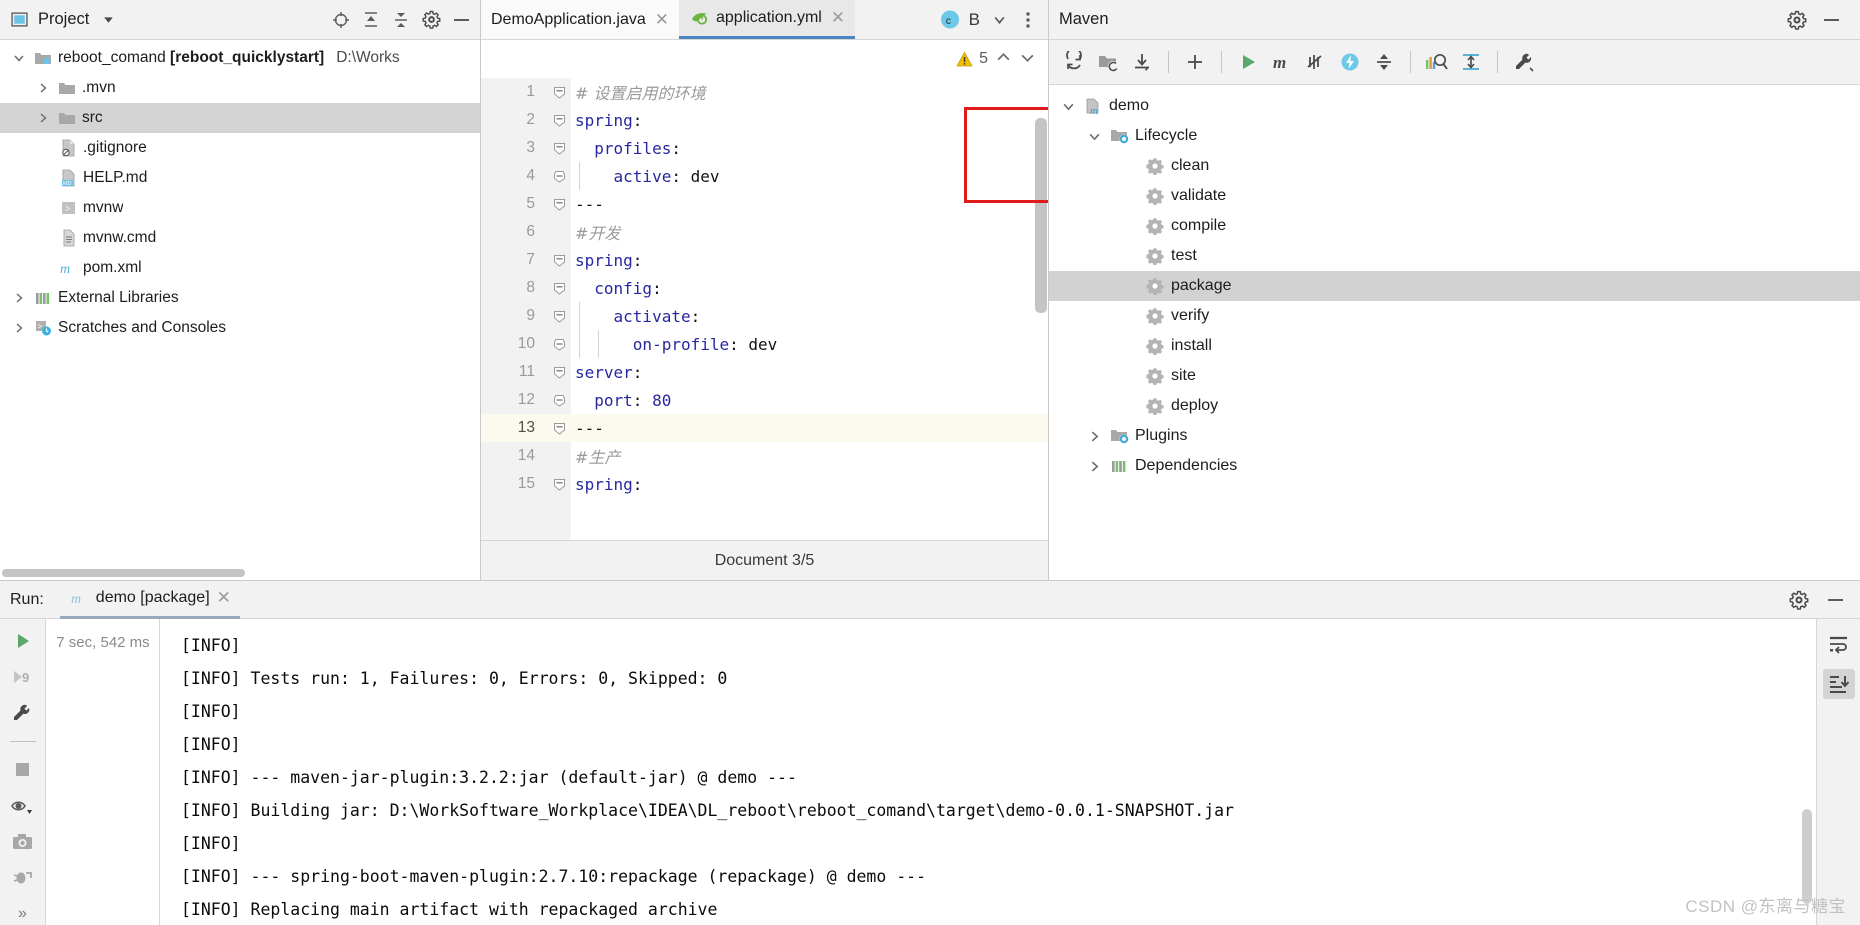  What do you see at coordinates (1454, 286) in the screenshot?
I see `maven-tree-item-package: package` at bounding box center [1454, 286].